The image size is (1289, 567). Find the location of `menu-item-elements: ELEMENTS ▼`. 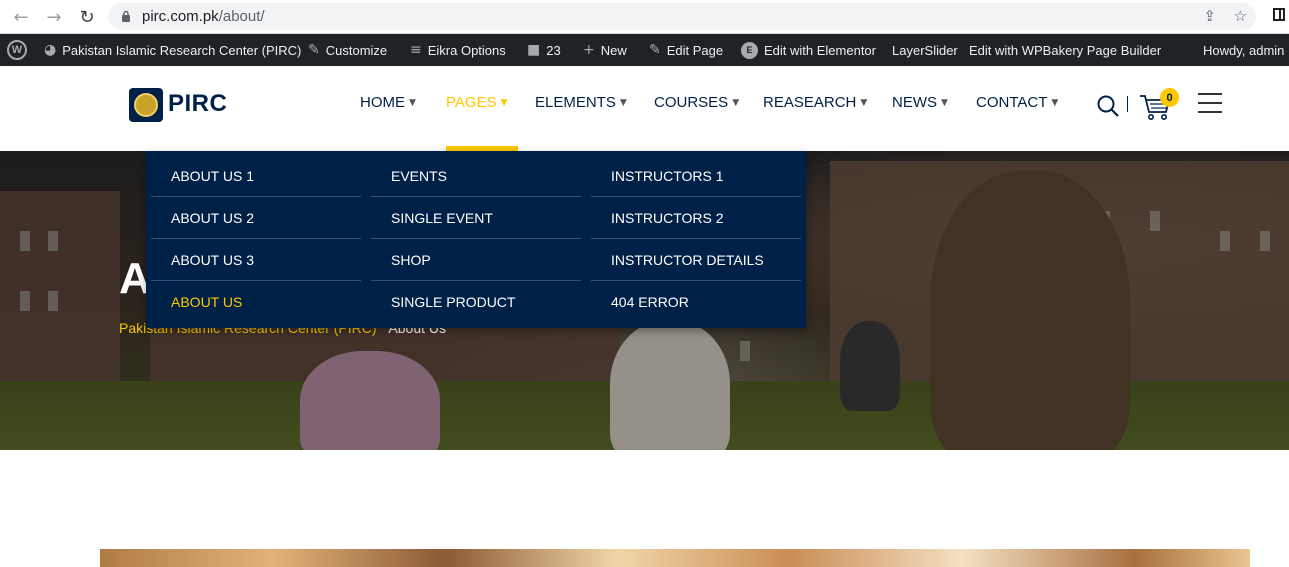

menu-item-elements: ELEMENTS ▼ is located at coordinates (581, 102).